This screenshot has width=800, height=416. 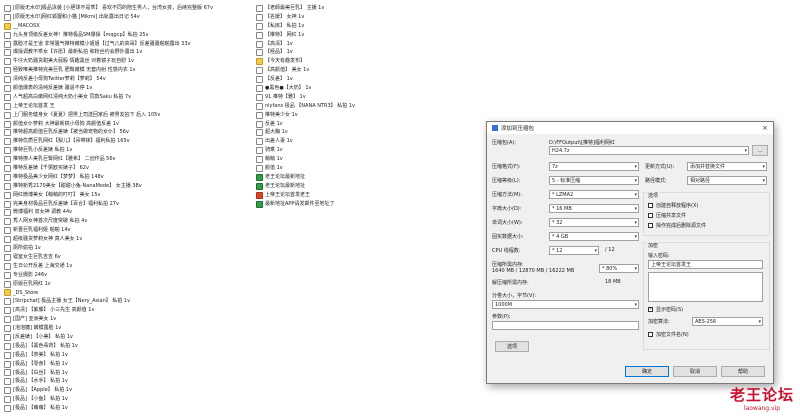 What do you see at coordinates (369, 204) in the screenshot?
I see `file-list-item: 最新地址APP请发邮件至地址了` at bounding box center [369, 204].